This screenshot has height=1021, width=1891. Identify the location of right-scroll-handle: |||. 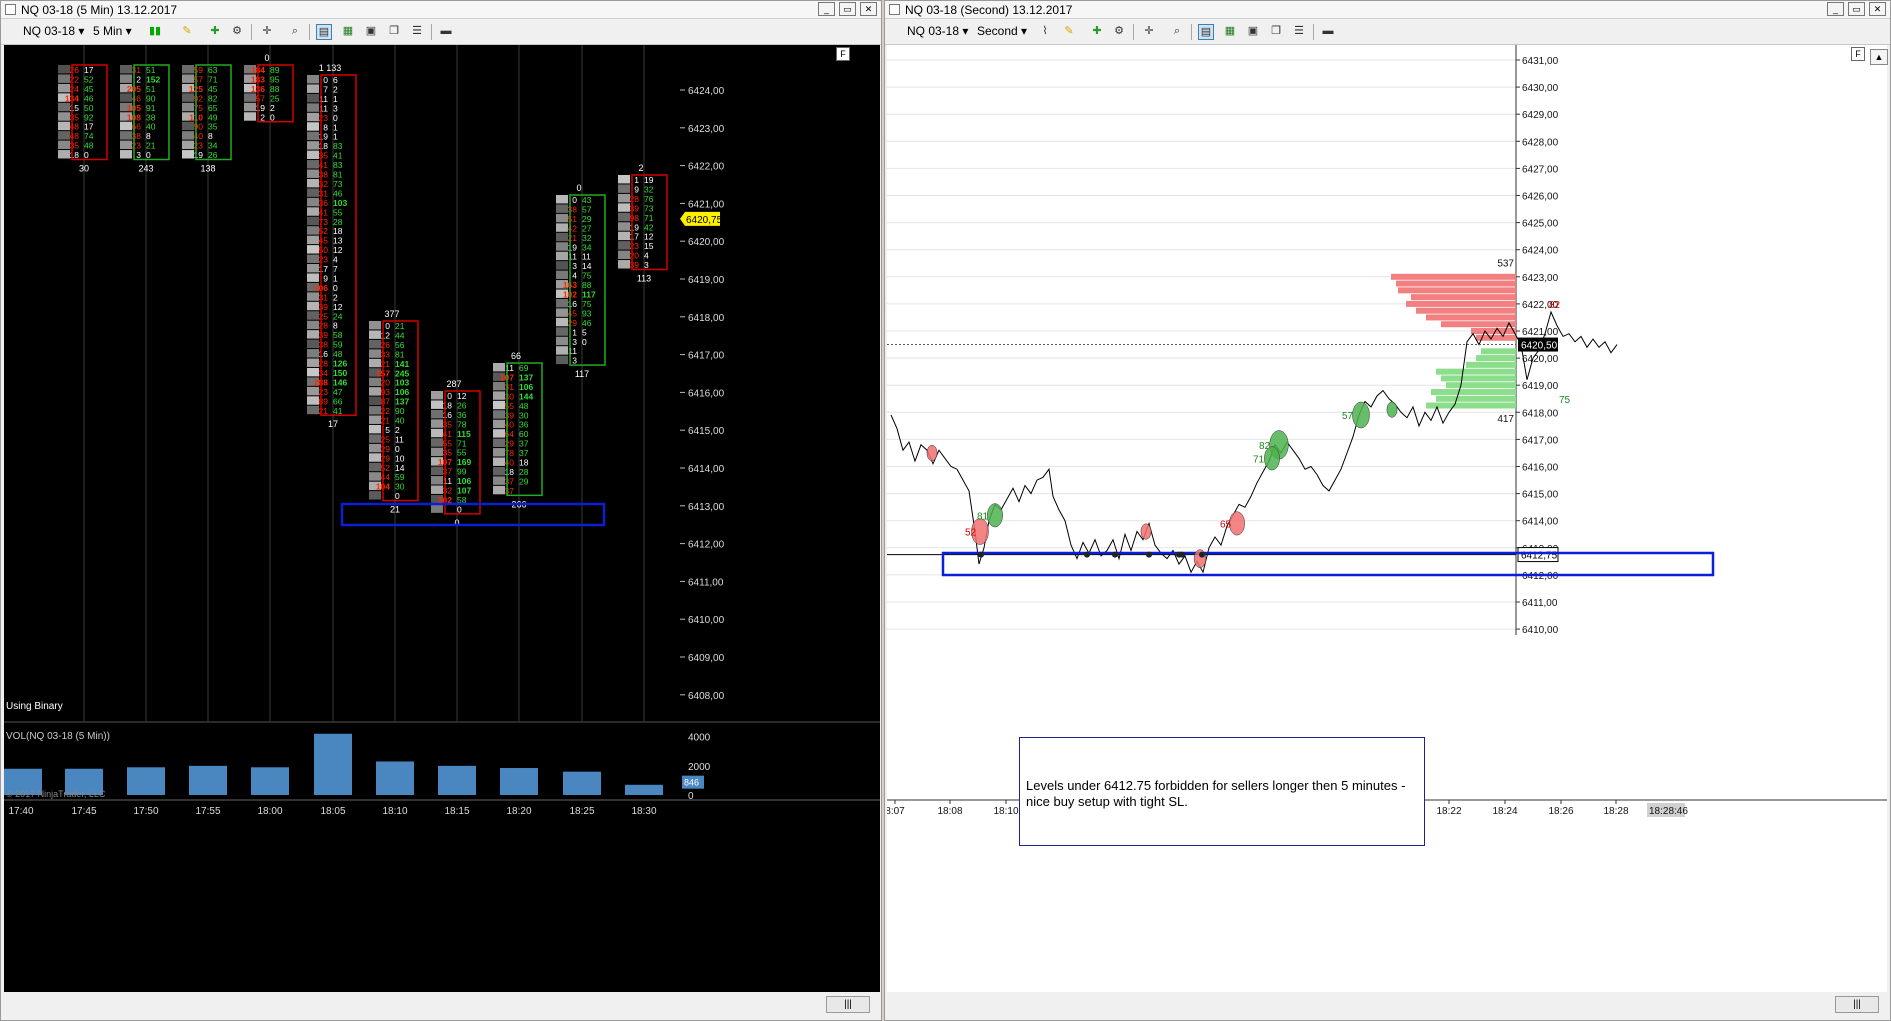
(1857, 1004).